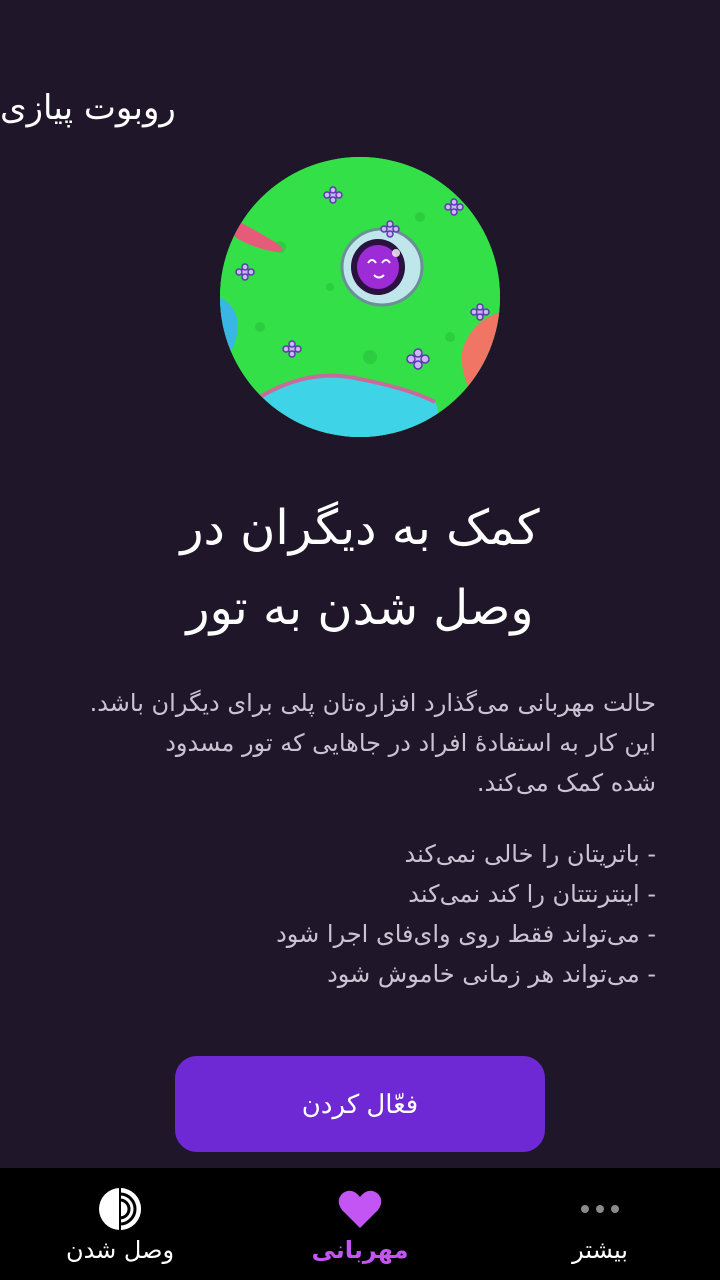 The height and width of the screenshot is (1280, 720). What do you see at coordinates (120, 1209) in the screenshot?
I see `onion-icon` at bounding box center [120, 1209].